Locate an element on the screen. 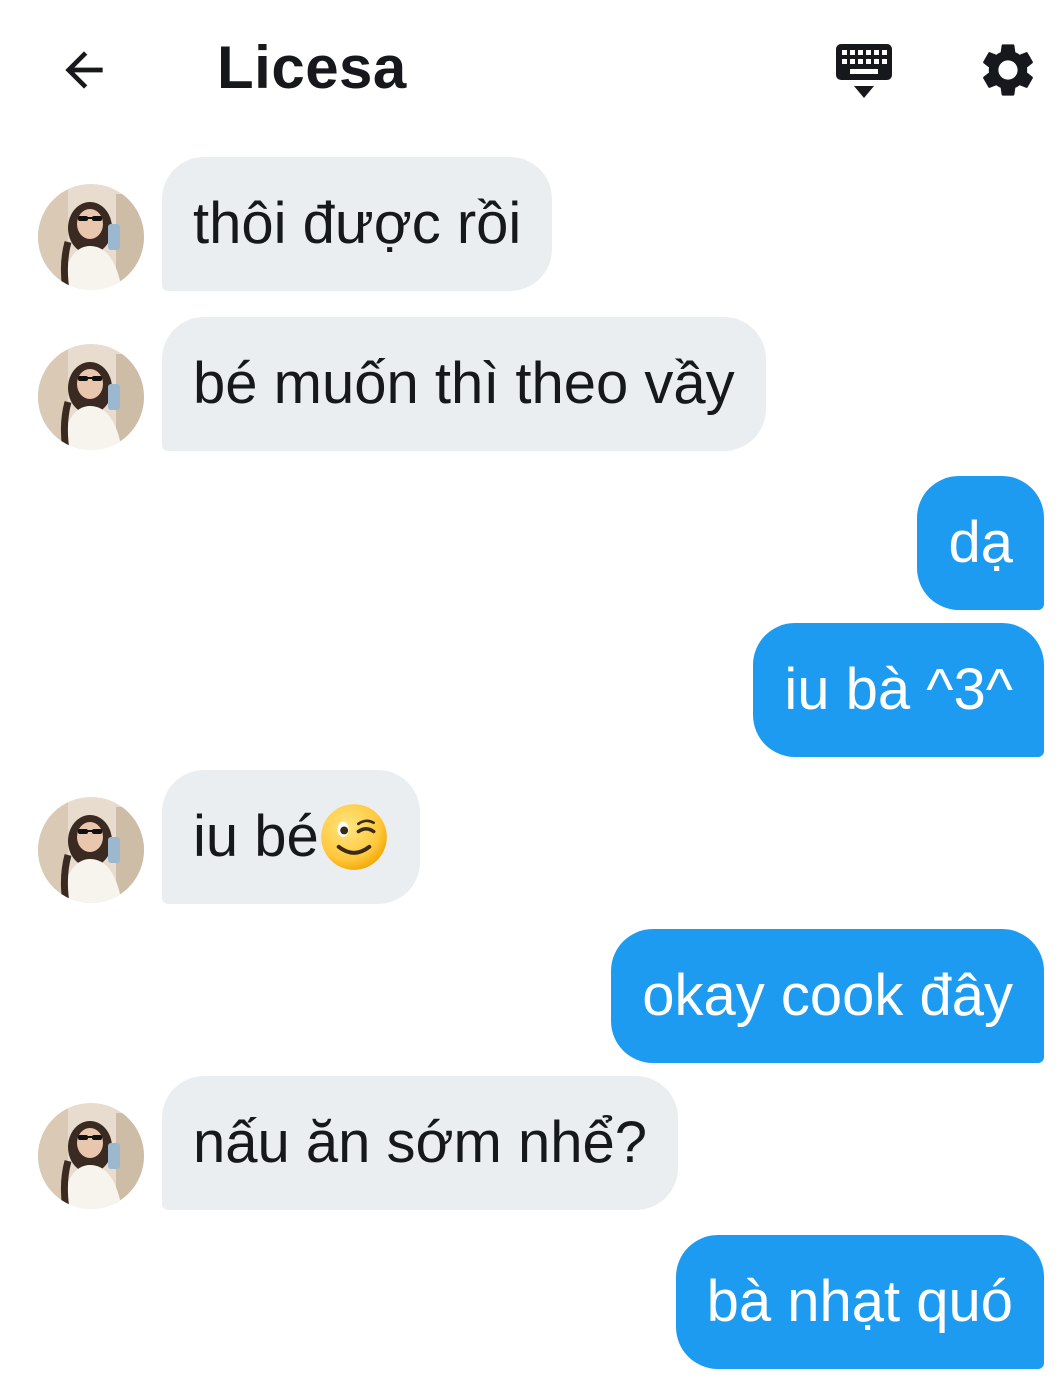 This screenshot has height=1380, width=1060. message-row: thôi được rồi is located at coordinates (530, 224).